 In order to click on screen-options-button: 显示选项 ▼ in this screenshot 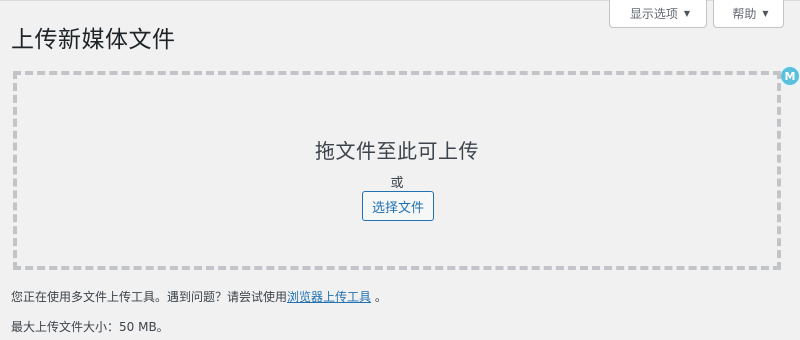, I will do `click(658, 14)`.